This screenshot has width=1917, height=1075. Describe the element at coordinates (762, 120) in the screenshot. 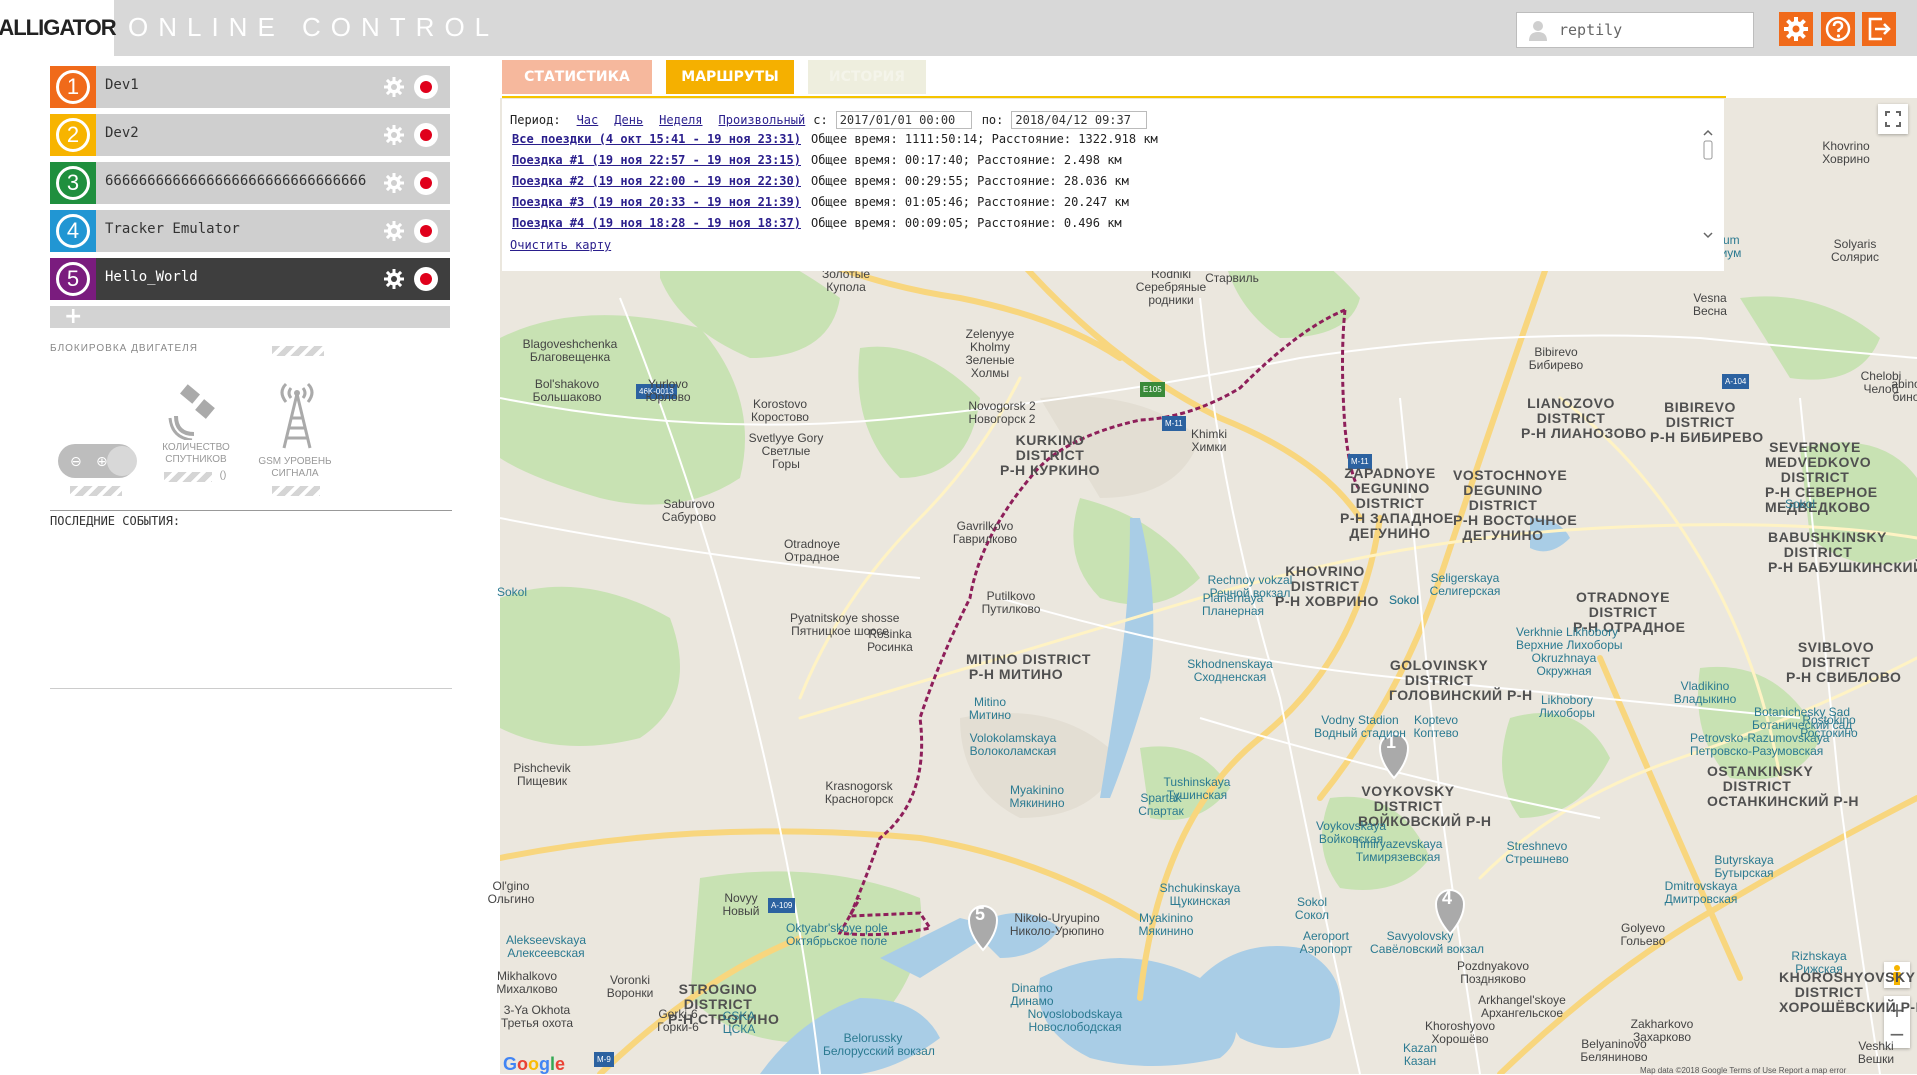

I see `period-custom-link: Произвольный` at that location.